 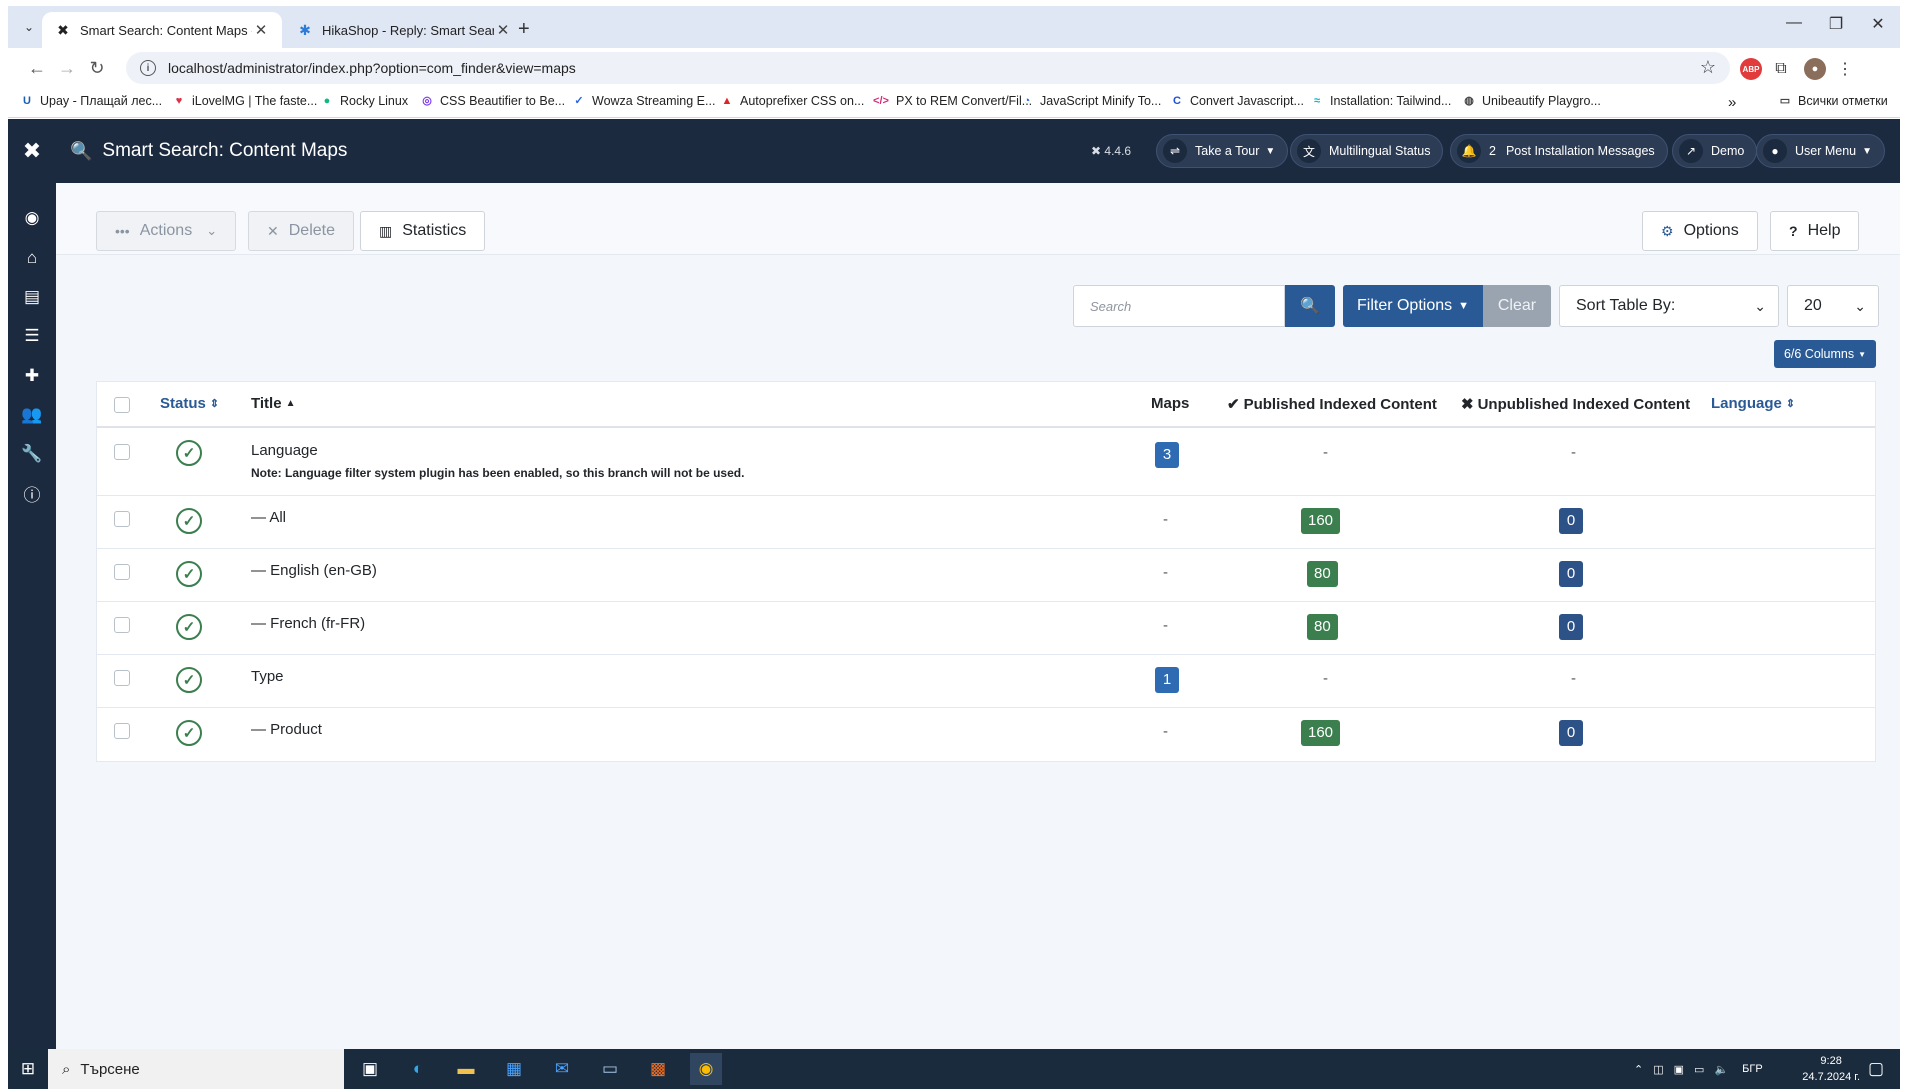 What do you see at coordinates (1222, 151) in the screenshot?
I see `take-tour-button: ⇌ Take a Tour ▼` at bounding box center [1222, 151].